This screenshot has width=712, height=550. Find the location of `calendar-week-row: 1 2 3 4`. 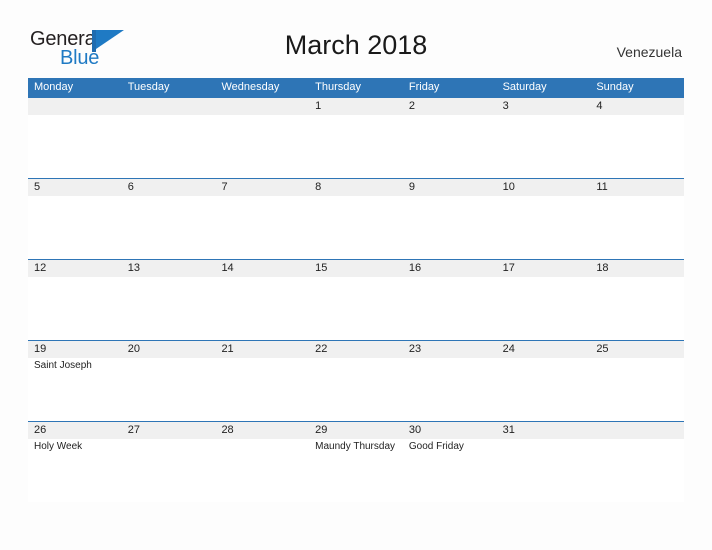

calendar-week-row: 1 2 3 4 is located at coordinates (356, 137).